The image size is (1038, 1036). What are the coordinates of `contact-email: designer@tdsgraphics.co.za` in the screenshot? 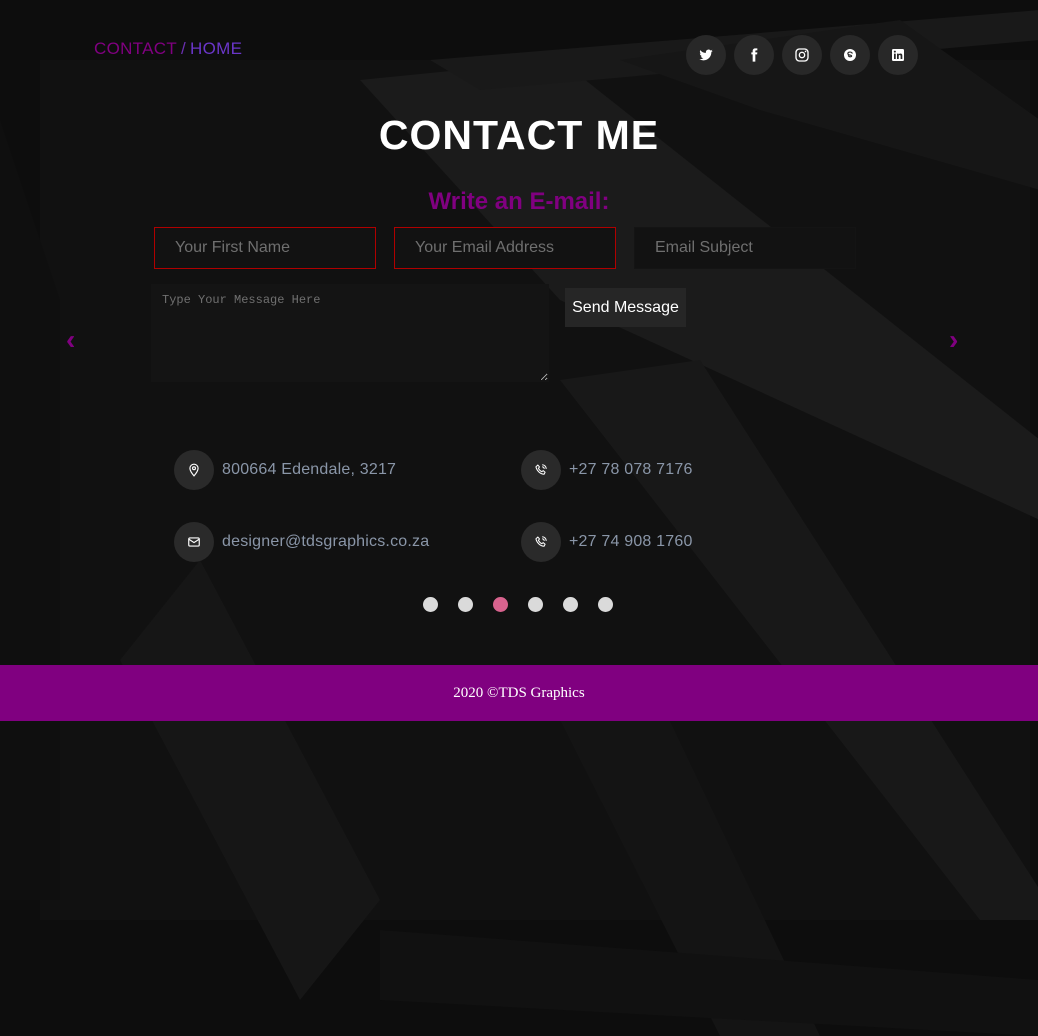 It's located at (301, 542).